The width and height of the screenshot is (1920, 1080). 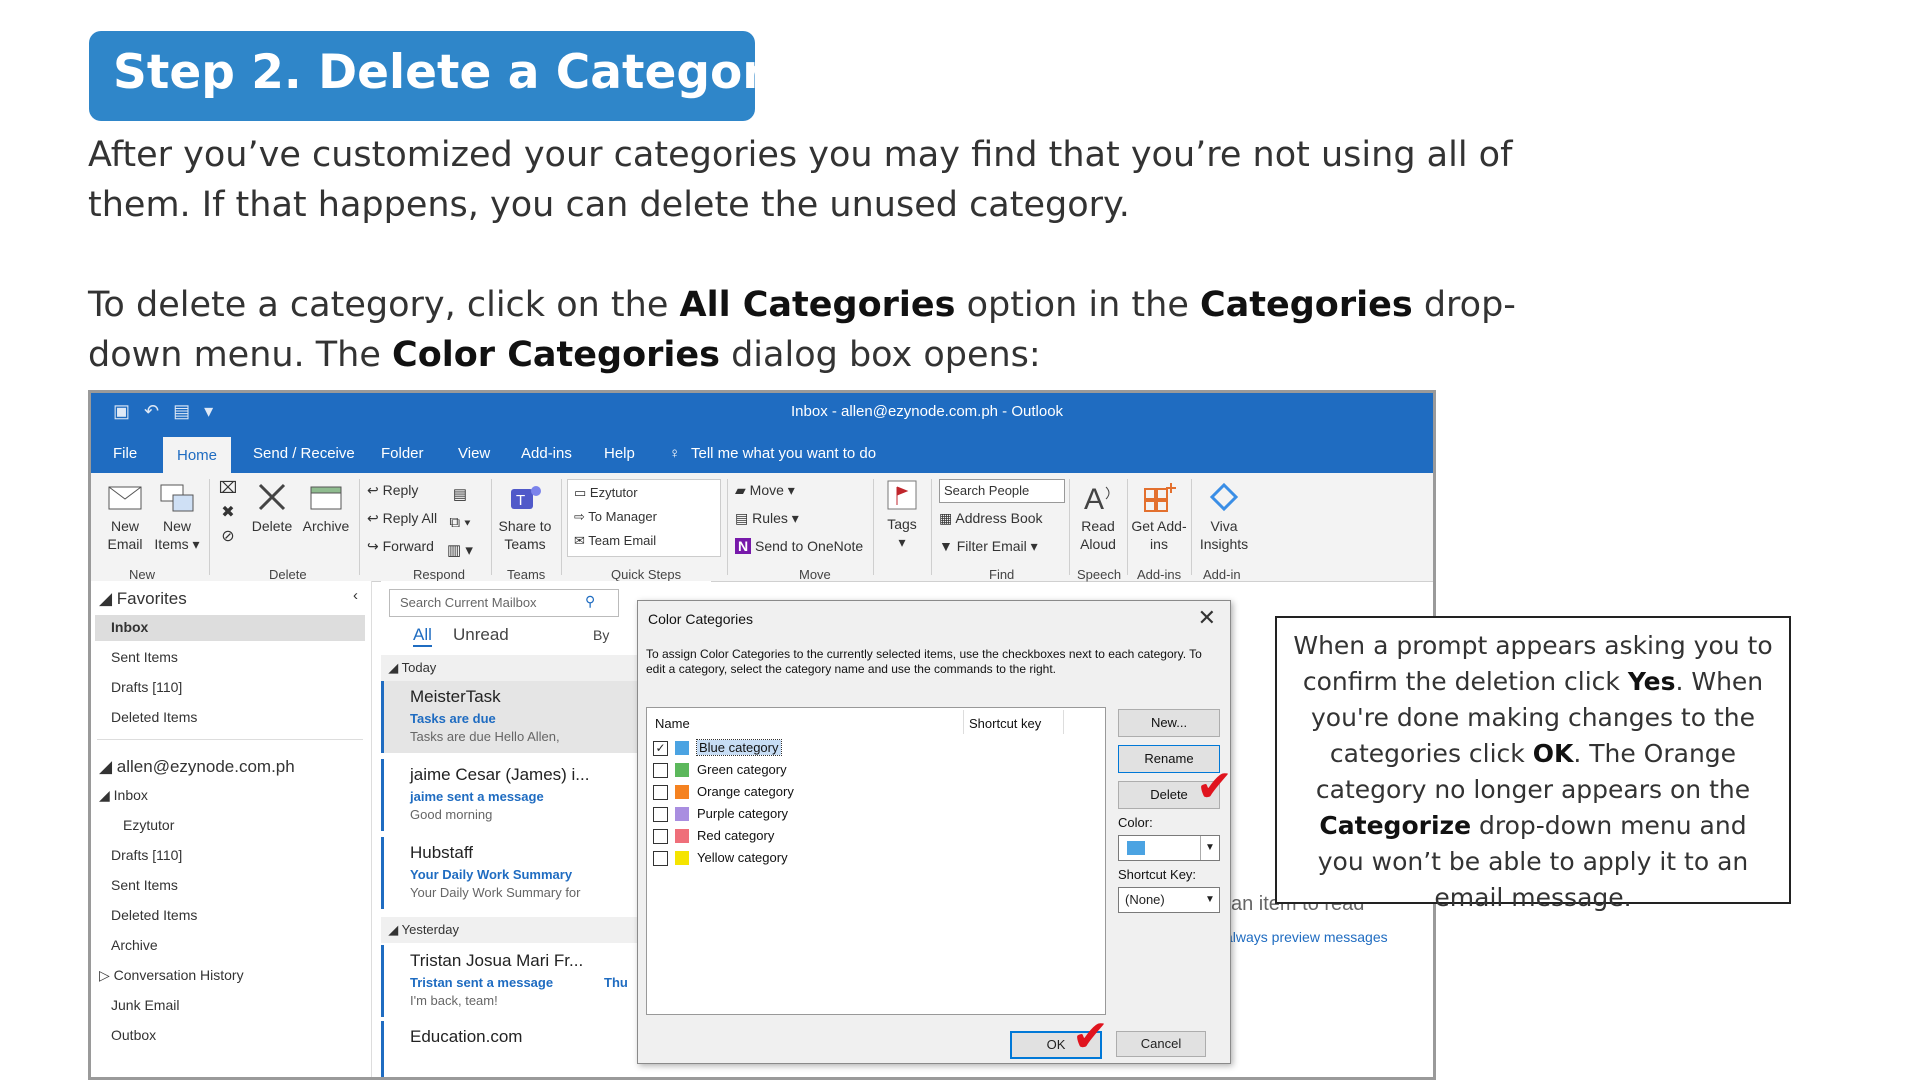 I want to click on menu-home: Home, so click(x=197, y=455).